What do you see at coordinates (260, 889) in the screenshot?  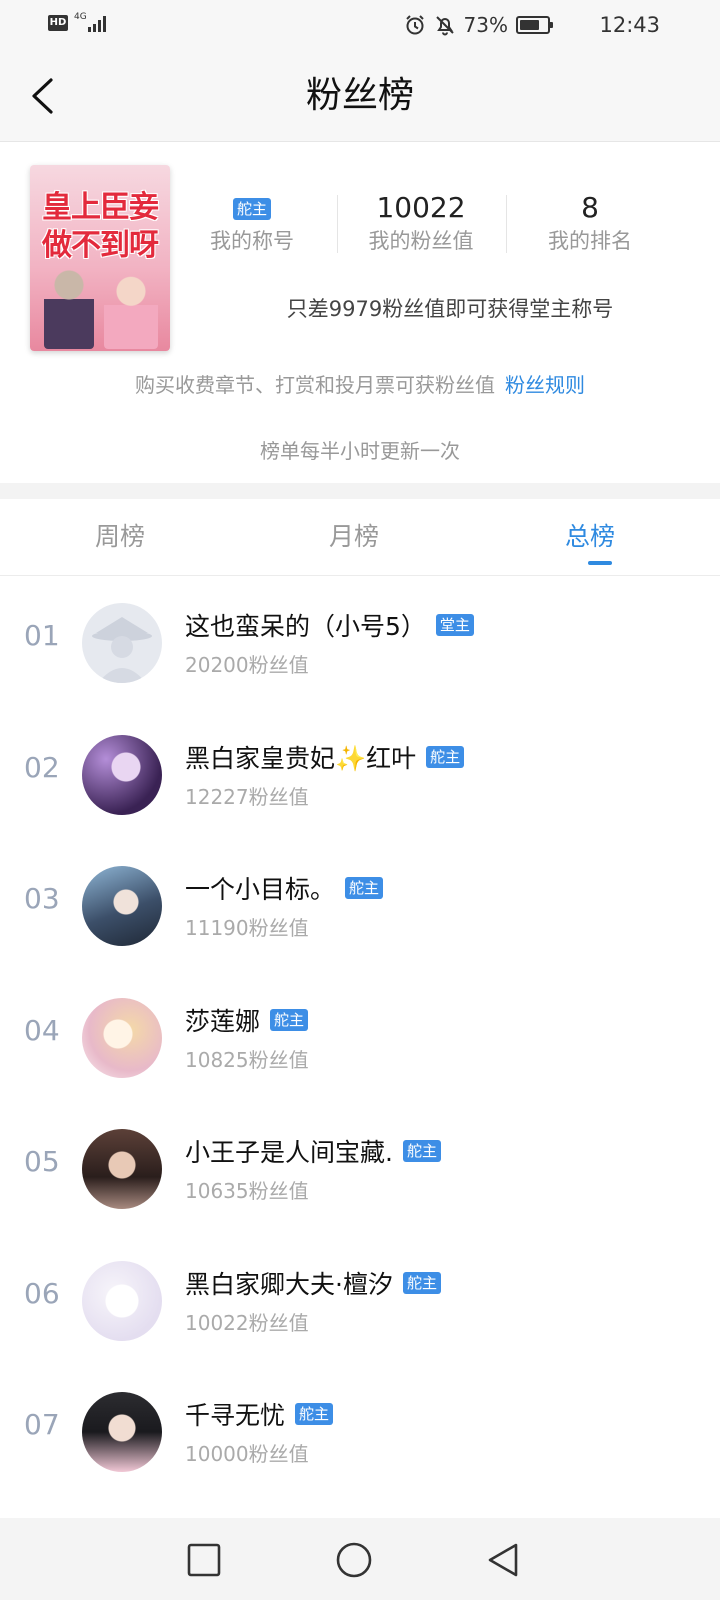 I see `fan-name: 一个小目标。` at bounding box center [260, 889].